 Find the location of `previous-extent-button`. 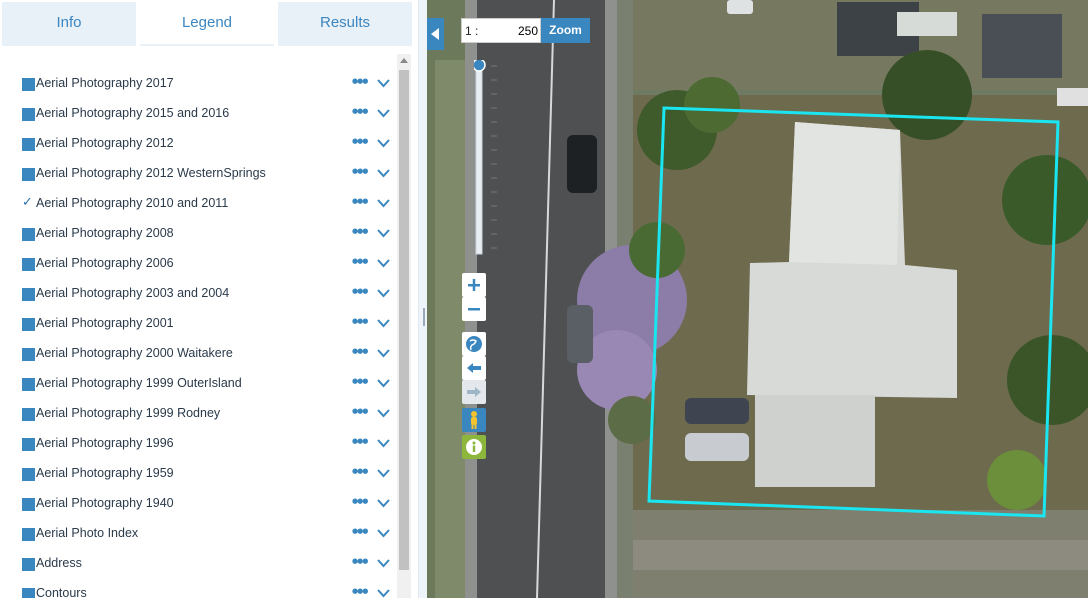

previous-extent-button is located at coordinates (474, 368).